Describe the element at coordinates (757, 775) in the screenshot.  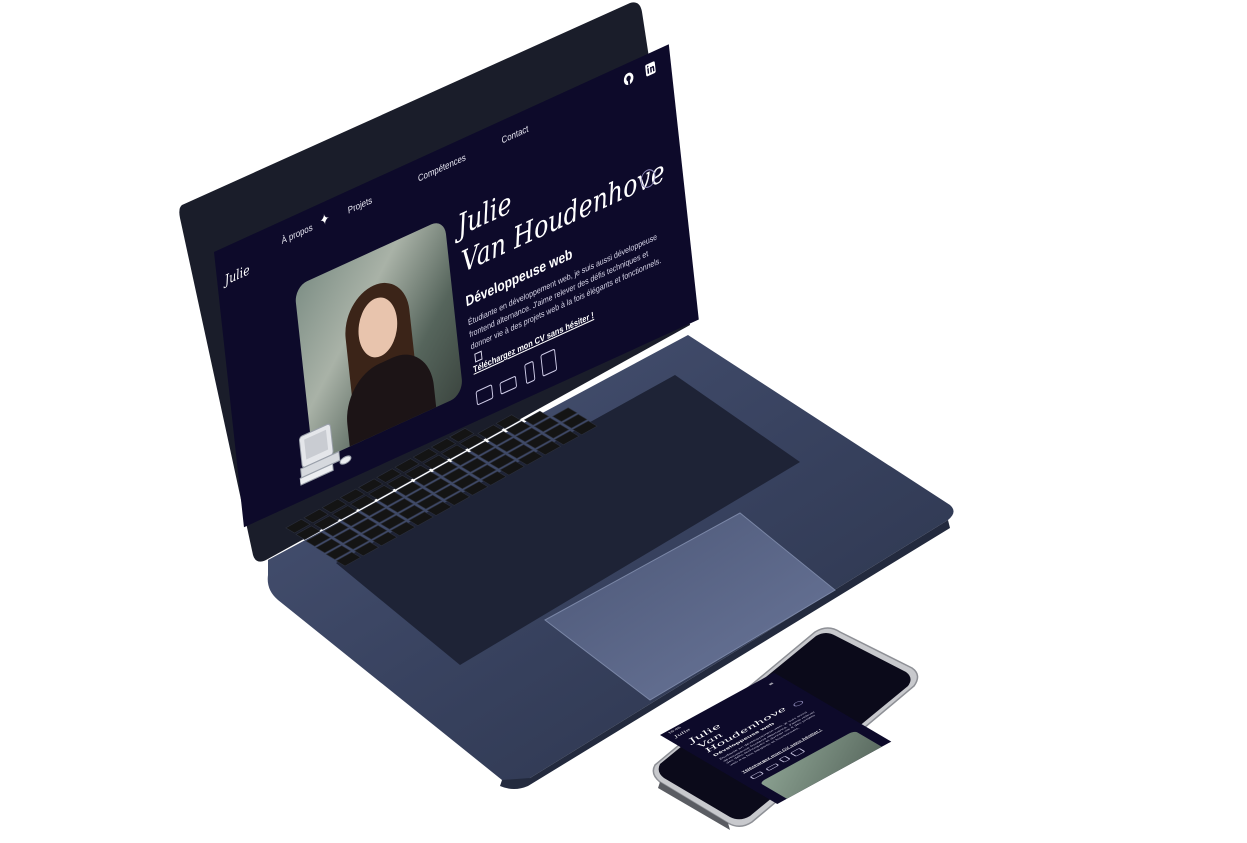
I see `desktop-icon` at that location.